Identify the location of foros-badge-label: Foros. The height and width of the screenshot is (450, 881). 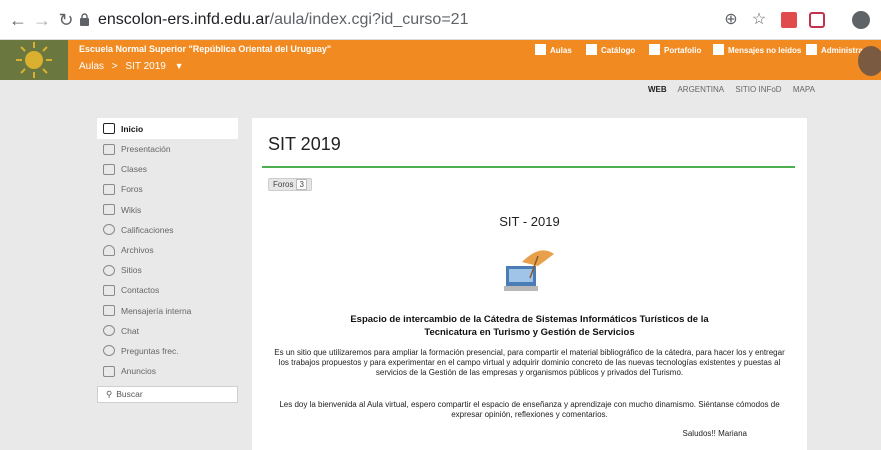
(283, 184).